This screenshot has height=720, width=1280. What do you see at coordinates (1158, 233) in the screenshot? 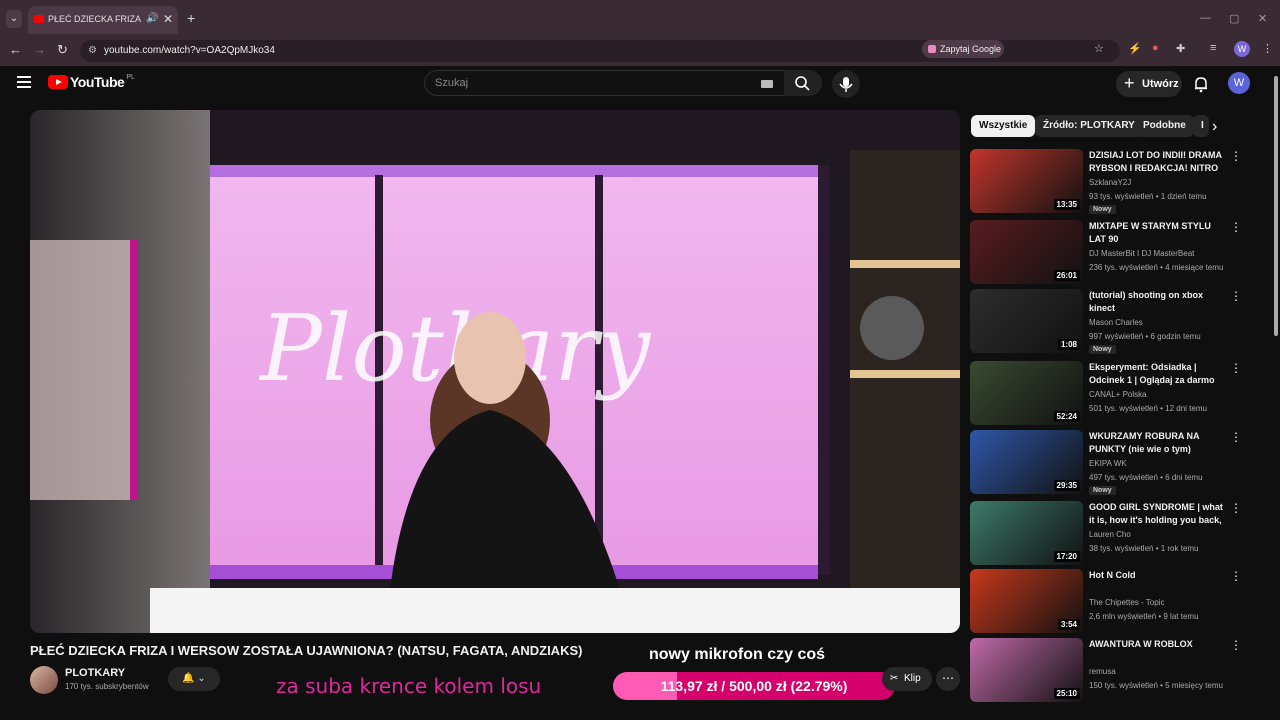
I see `recommendation-title: MIXTAPE W STARYM STYLU LAT 90` at bounding box center [1158, 233].